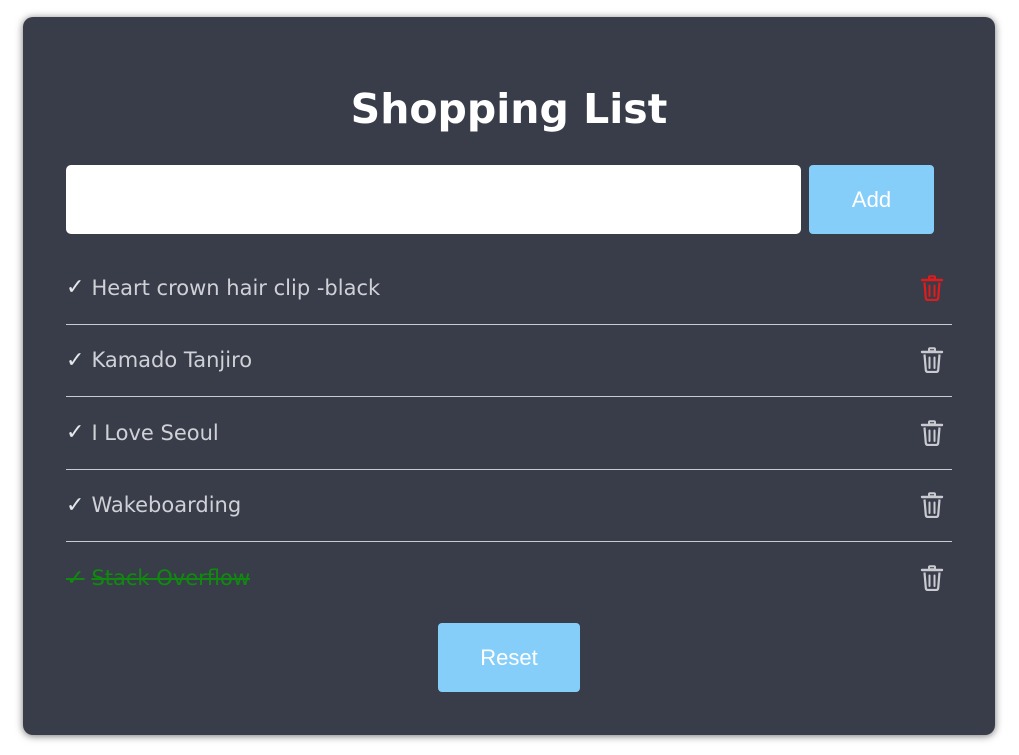 This screenshot has height=755, width=1019. What do you see at coordinates (509, 109) in the screenshot?
I see `page-title: Shopping List` at bounding box center [509, 109].